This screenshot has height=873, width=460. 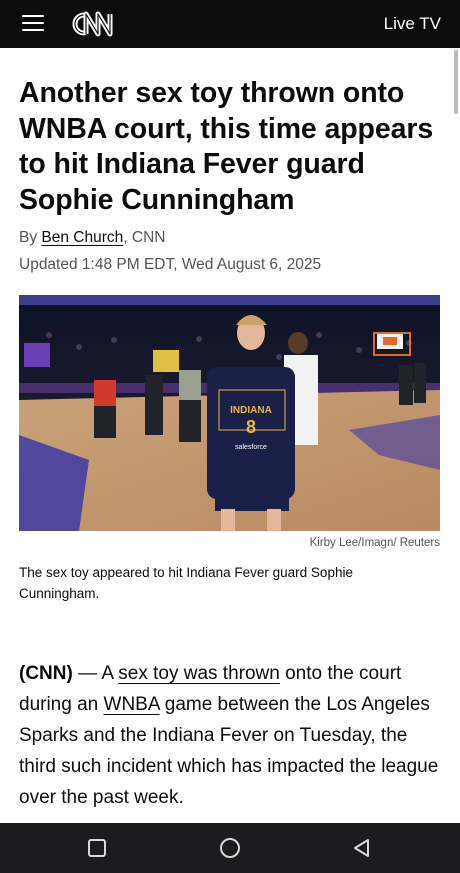 What do you see at coordinates (132, 704) in the screenshot?
I see `wnba-link: WNBA` at bounding box center [132, 704].